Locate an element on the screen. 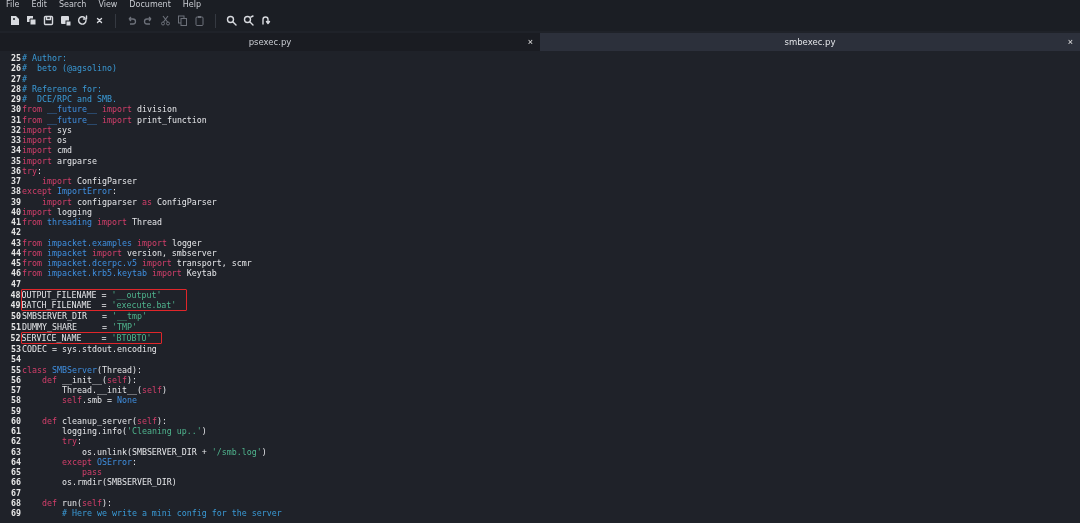 The image size is (1080, 523). line-number: 40 is located at coordinates (16, 211).